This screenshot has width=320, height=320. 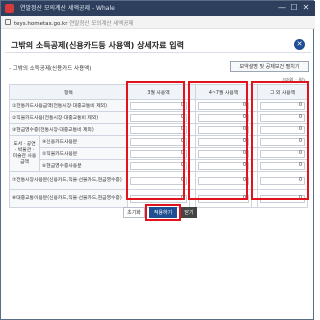 I want to click on row-label: ③현금영수증(전통시장·대중교통비 제외), so click(x=68, y=129).